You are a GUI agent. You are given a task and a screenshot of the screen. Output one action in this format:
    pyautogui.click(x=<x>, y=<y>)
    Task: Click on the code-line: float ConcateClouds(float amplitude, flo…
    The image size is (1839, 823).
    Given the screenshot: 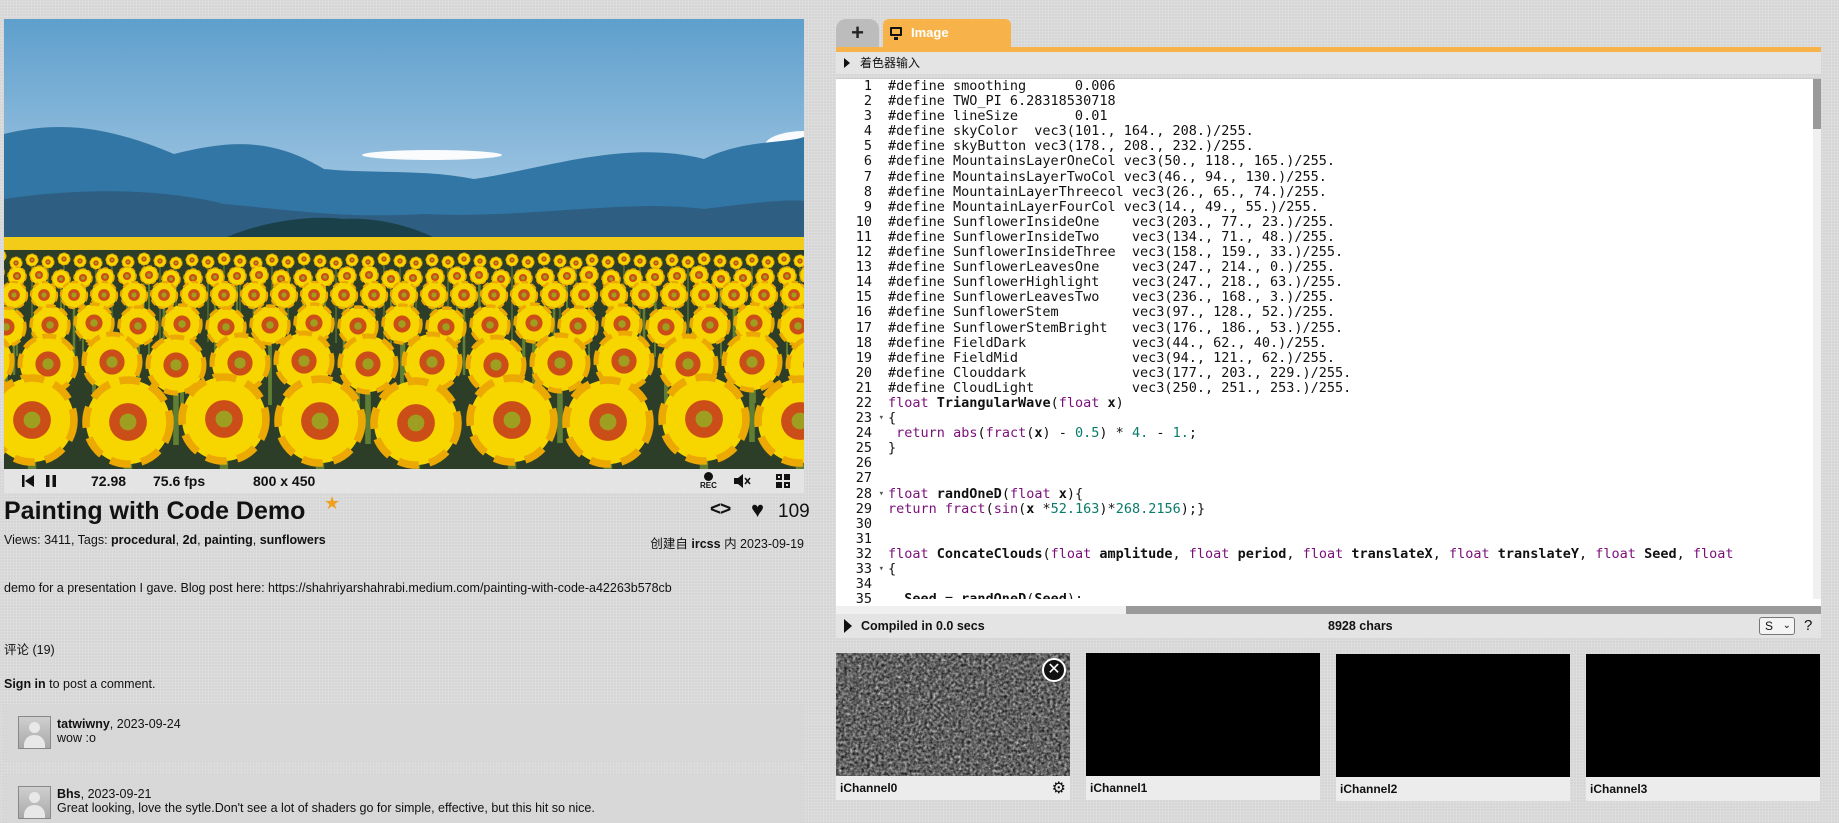 What is the action you would take?
    pyautogui.click(x=1311, y=553)
    